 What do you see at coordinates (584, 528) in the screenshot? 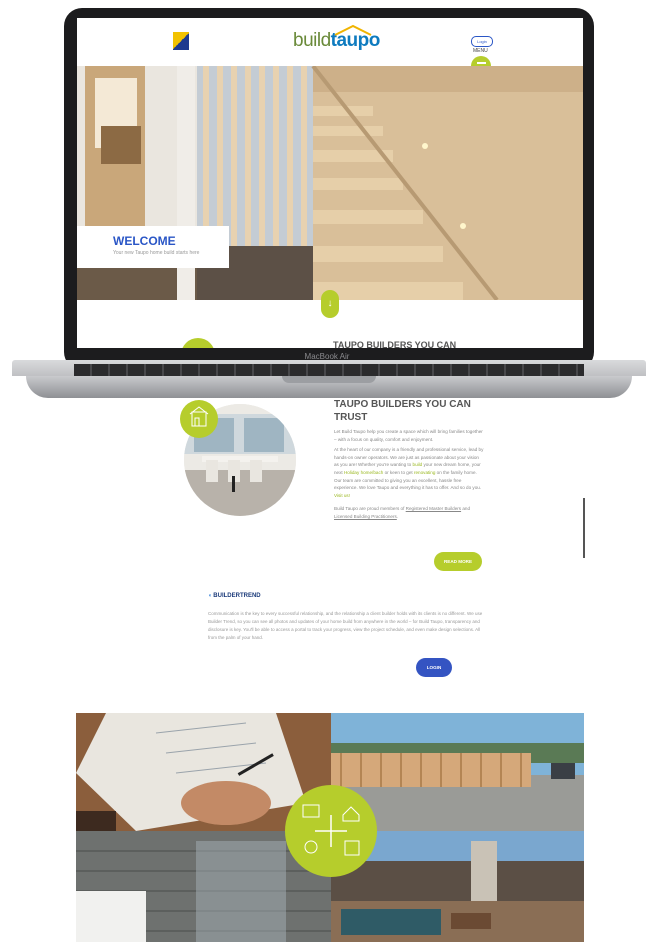
I see `scrollbar` at bounding box center [584, 528].